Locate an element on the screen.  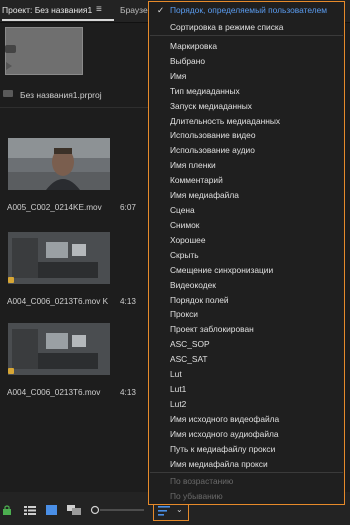
menu-item: Хорошее is located at coordinates (188, 240).